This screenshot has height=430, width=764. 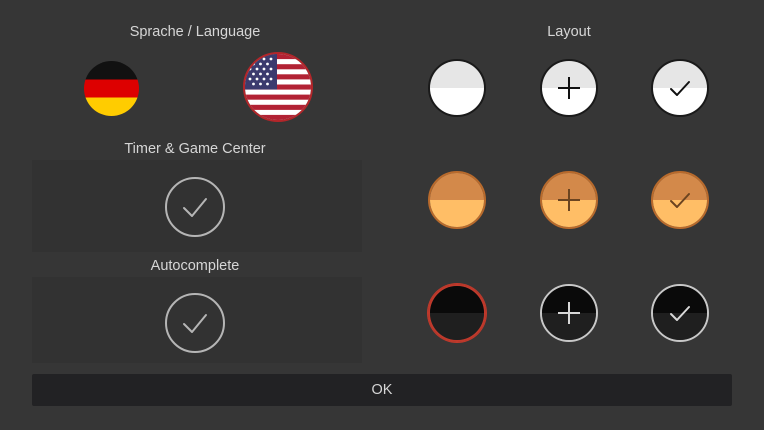 I want to click on layout-option-white-plain, so click(x=457, y=88).